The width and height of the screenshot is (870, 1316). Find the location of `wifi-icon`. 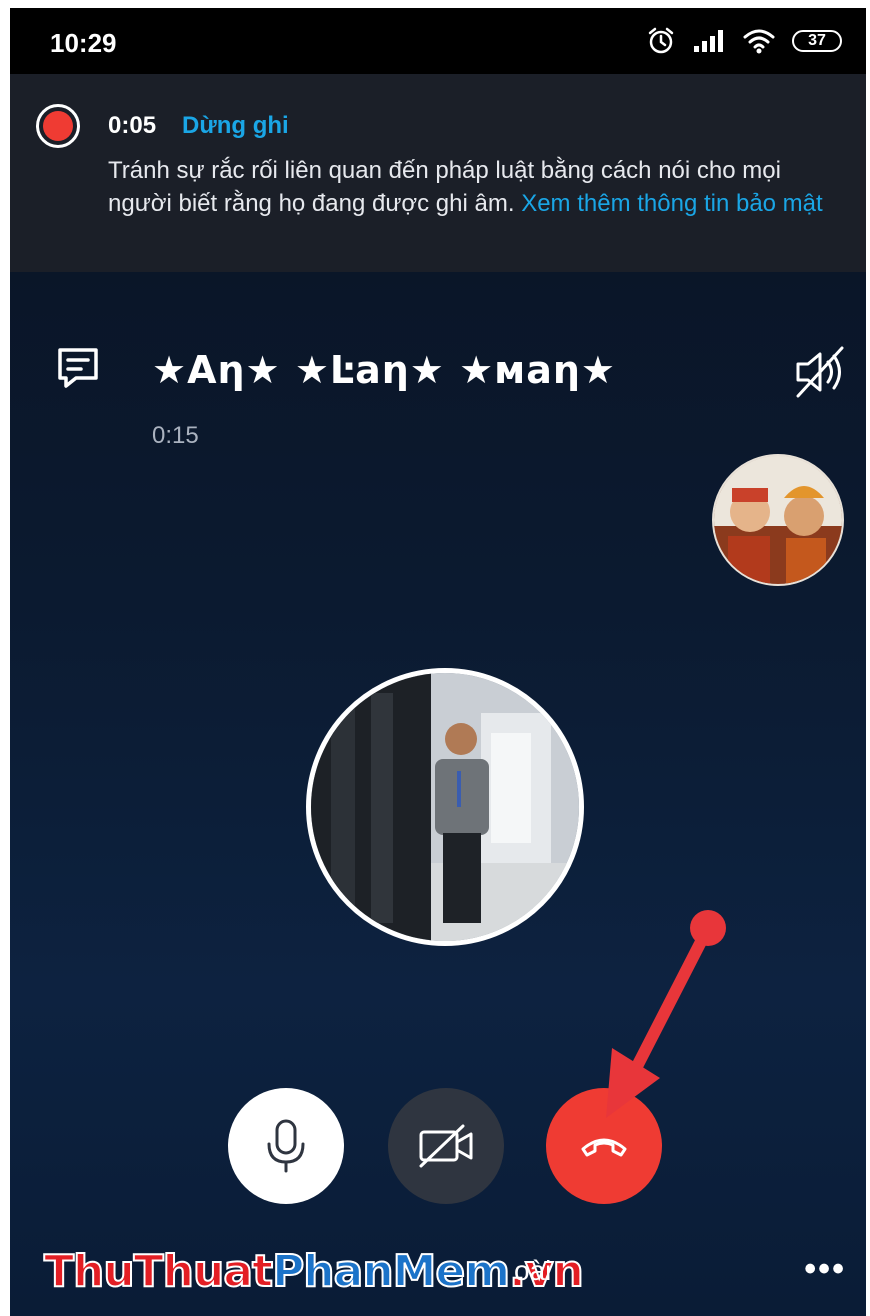

wifi-icon is located at coordinates (759, 41).